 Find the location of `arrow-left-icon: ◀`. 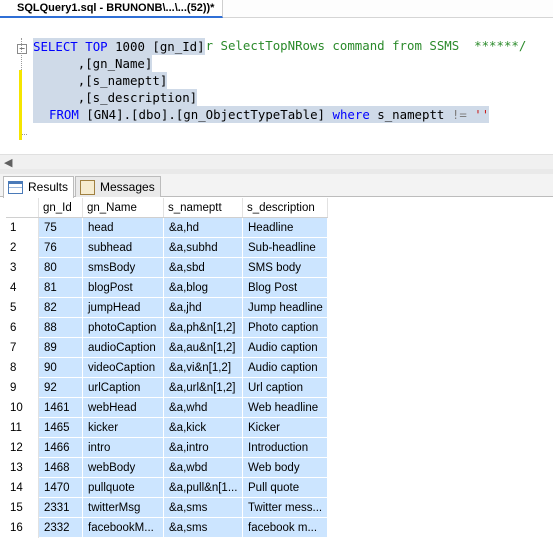

arrow-left-icon: ◀ is located at coordinates (8, 162).